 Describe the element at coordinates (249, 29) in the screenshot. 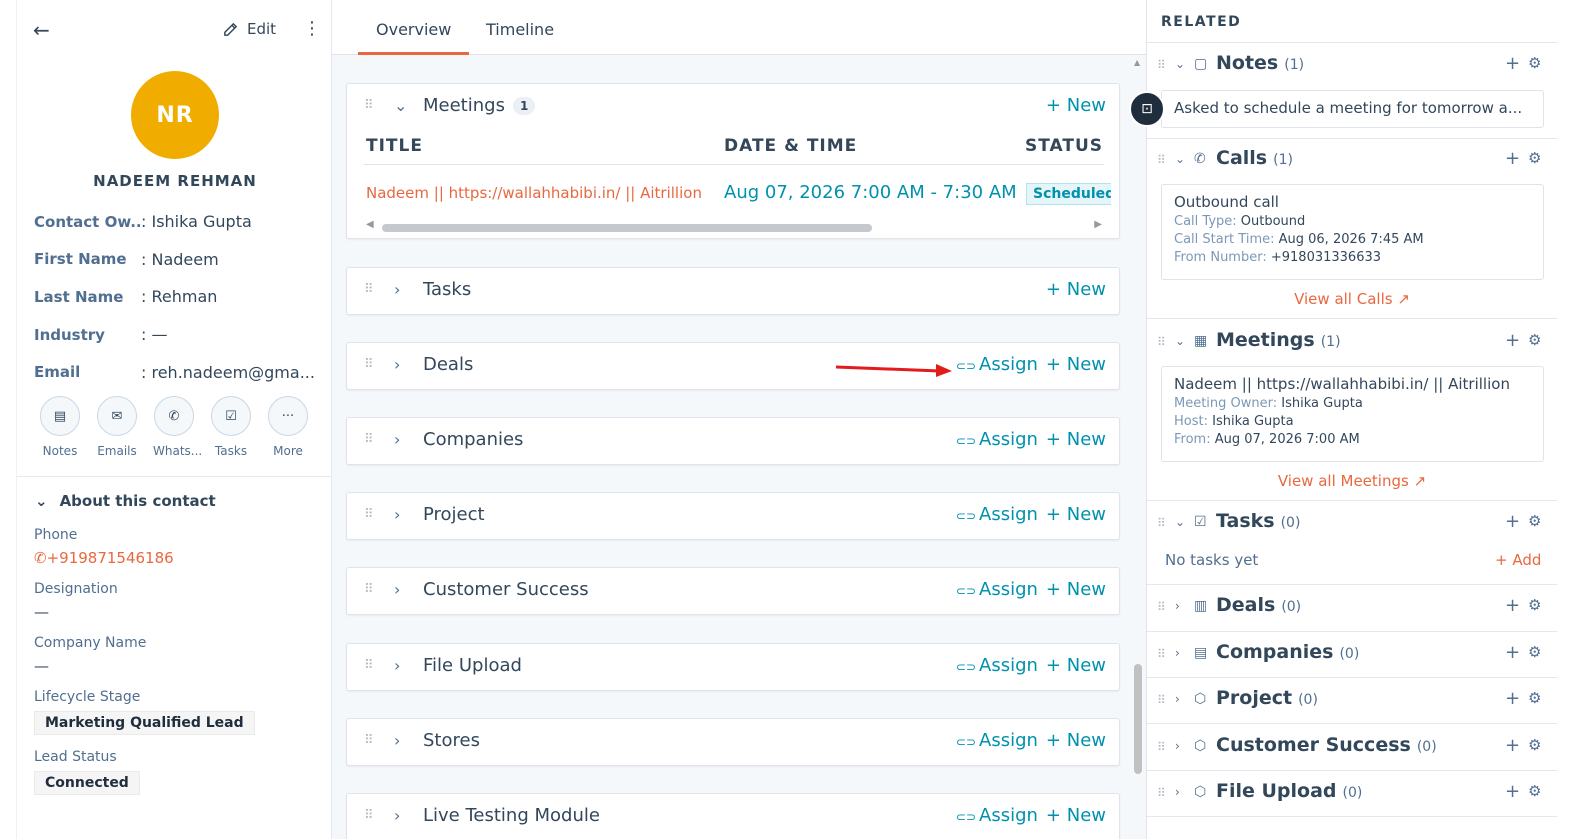

I see `edit-button: Edit` at that location.